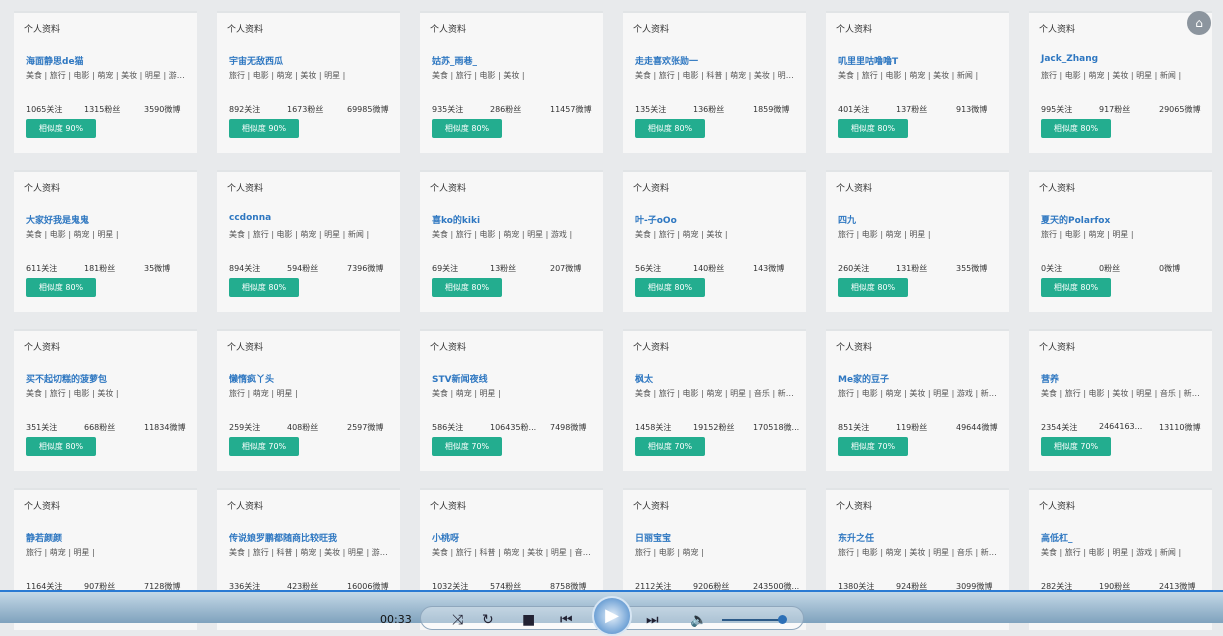 This screenshot has height=636, width=1223. I want to click on follow-count: 611关注, so click(42, 268).